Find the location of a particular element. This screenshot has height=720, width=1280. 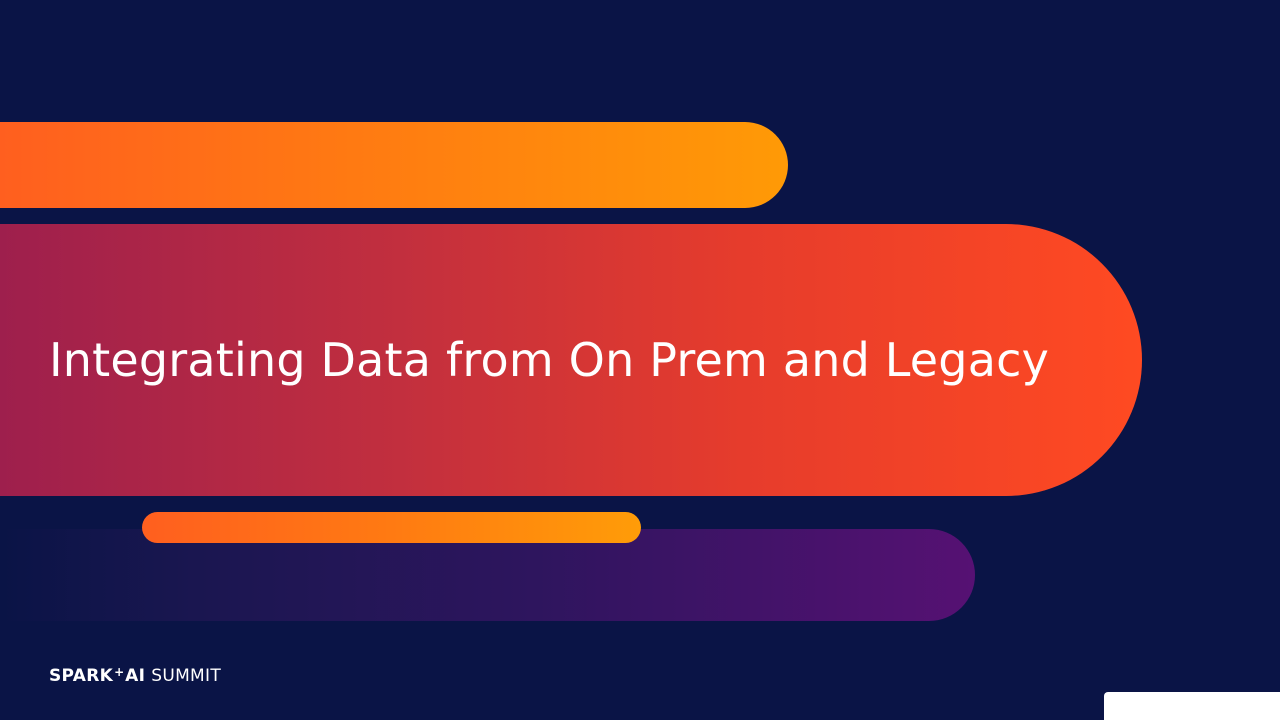

spark-ai-summit-logo: SPARK + AI SUMMIT is located at coordinates (135, 676).